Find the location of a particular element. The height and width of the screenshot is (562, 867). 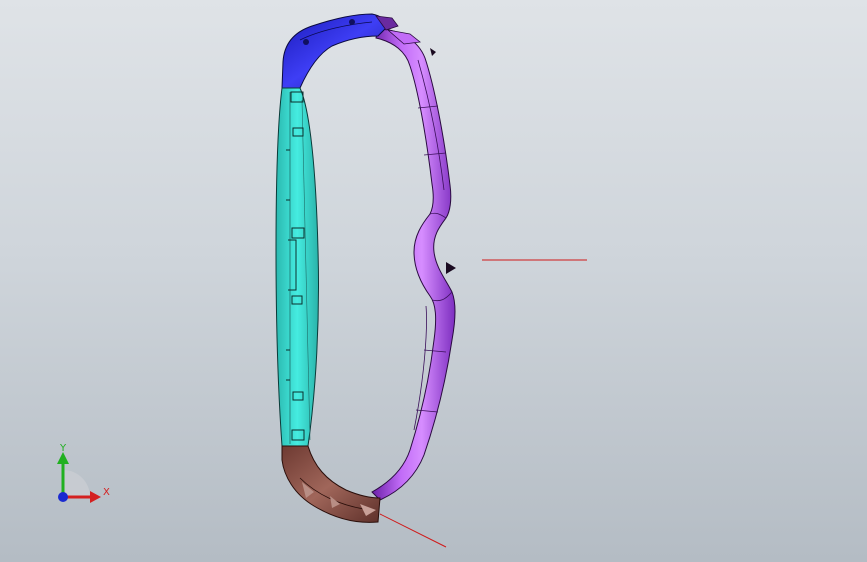

coordinate-triad is located at coordinates (79, 477).